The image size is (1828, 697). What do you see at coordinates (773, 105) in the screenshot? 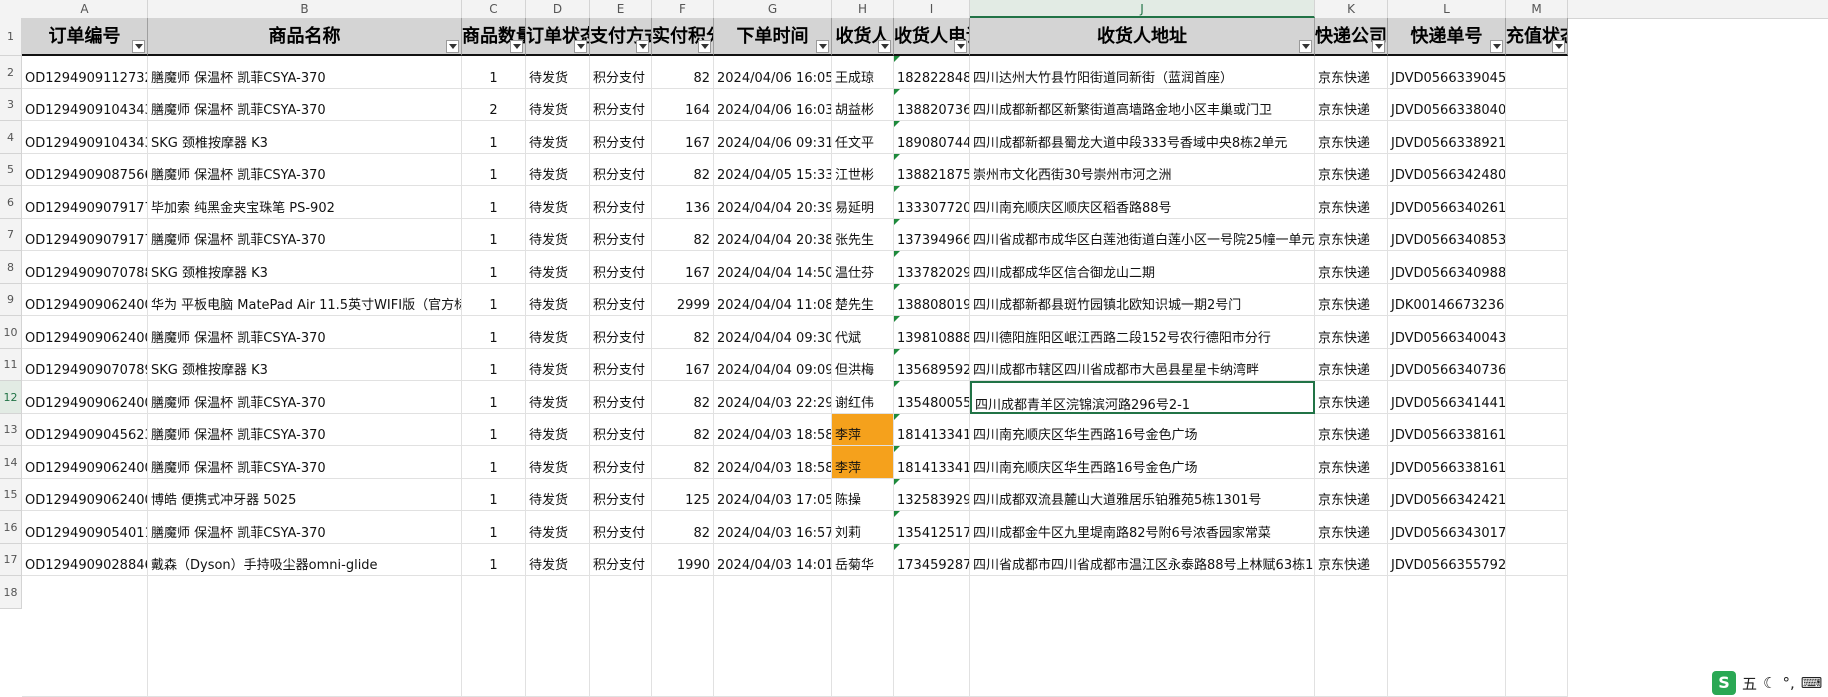
I see `table-cell: 2024/04/06 16:03:52` at bounding box center [773, 105].